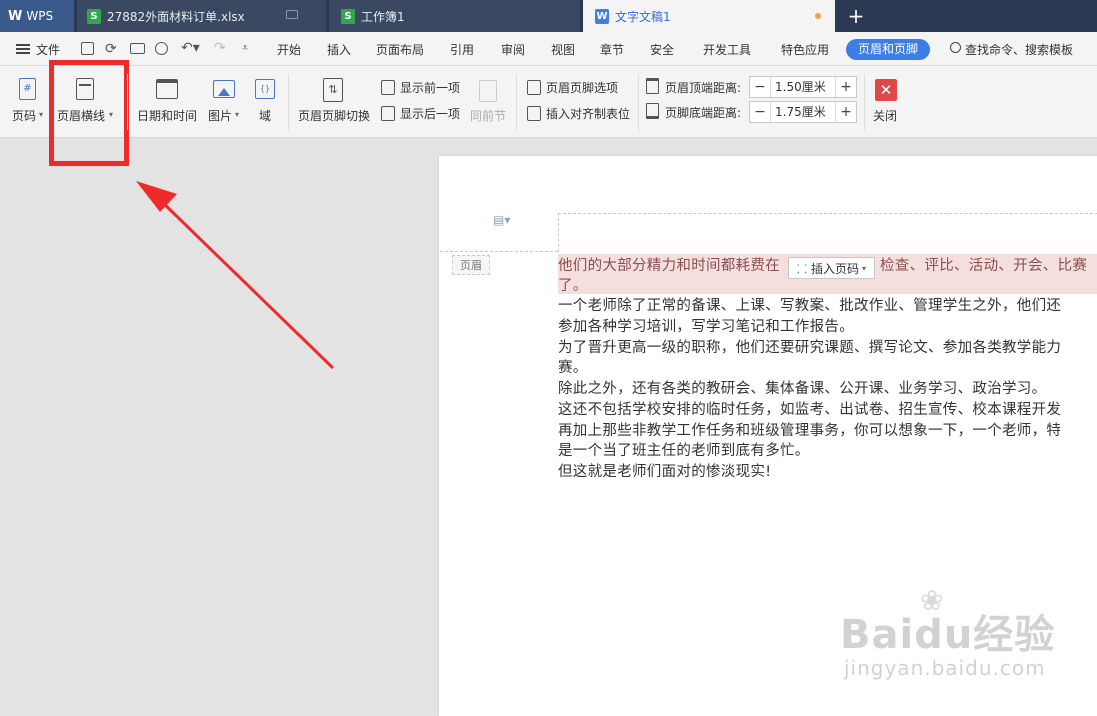  Describe the element at coordinates (810, 306) in the screenshot. I see `doc-line: 一个老师除了正常的备课、上课、写教案、批改作业、管理学生之外，他们还` at that location.